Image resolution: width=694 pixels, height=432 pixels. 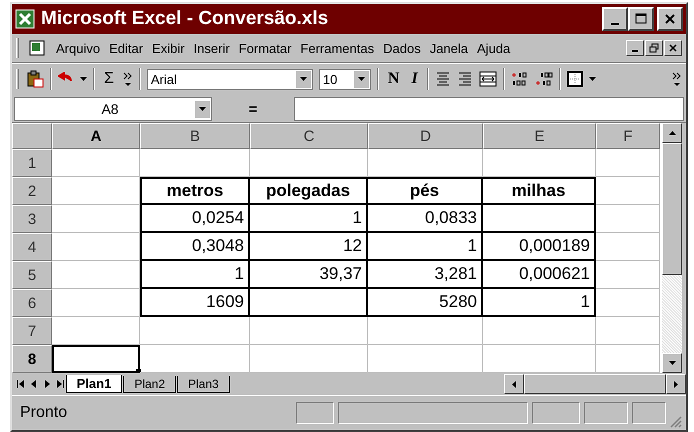 I want to click on vertical-scrollbar, so click(x=672, y=248).